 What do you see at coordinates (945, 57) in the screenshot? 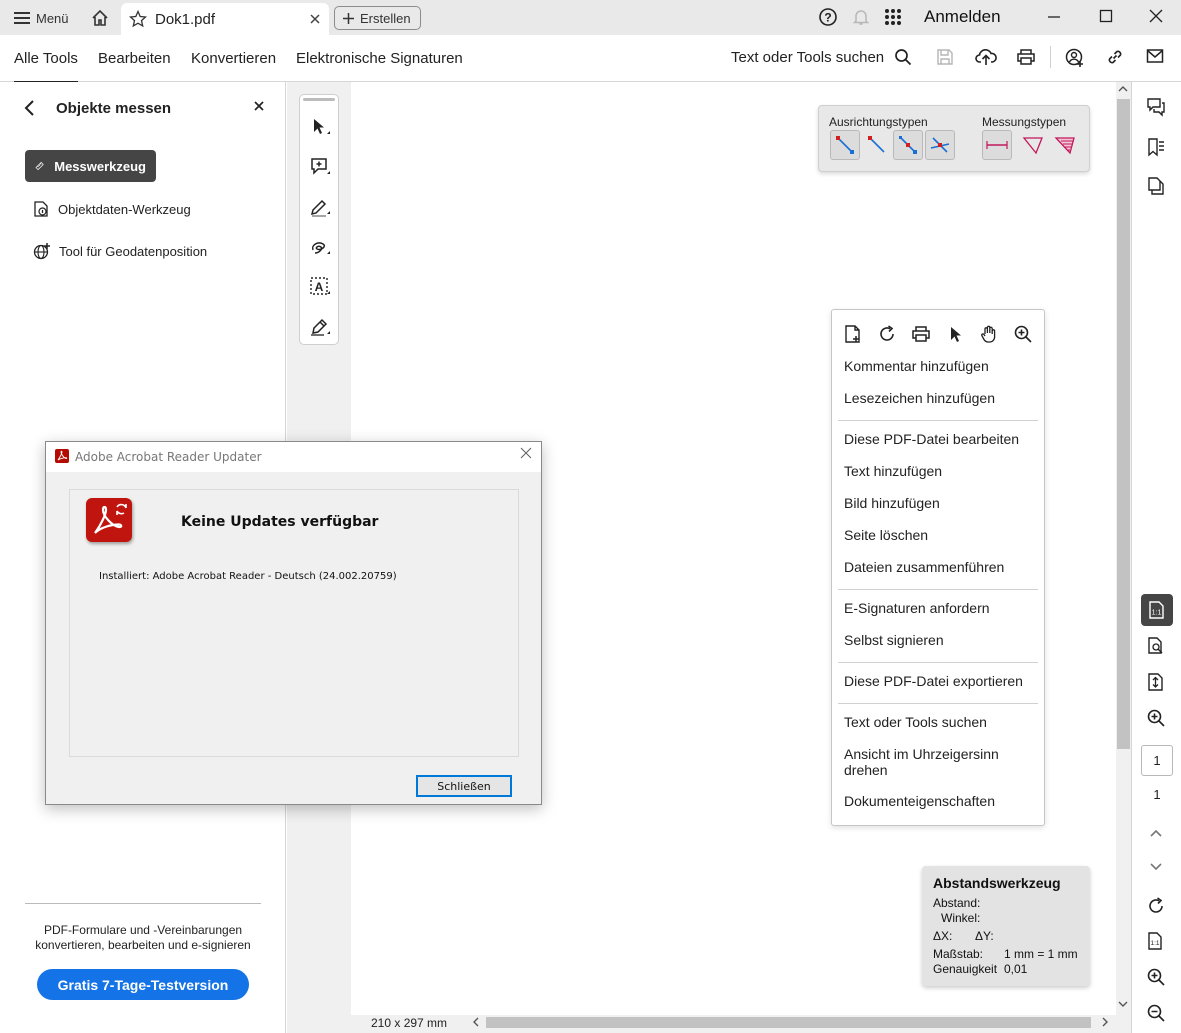
I see `save-icon` at bounding box center [945, 57].